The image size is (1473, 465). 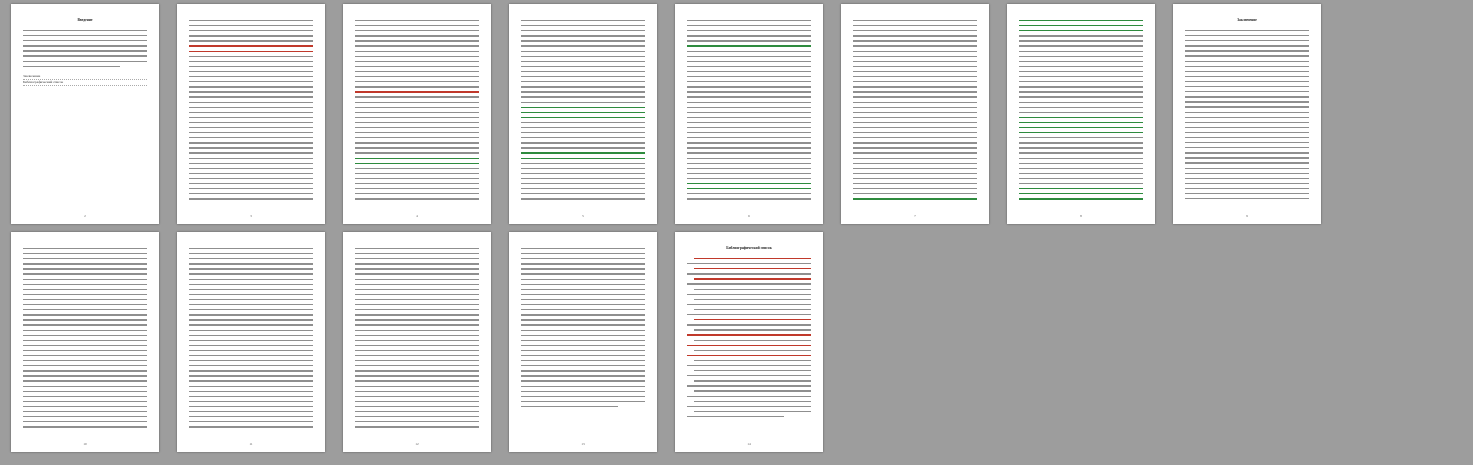 What do you see at coordinates (251, 216) in the screenshot?
I see `page-number: 3` at bounding box center [251, 216].